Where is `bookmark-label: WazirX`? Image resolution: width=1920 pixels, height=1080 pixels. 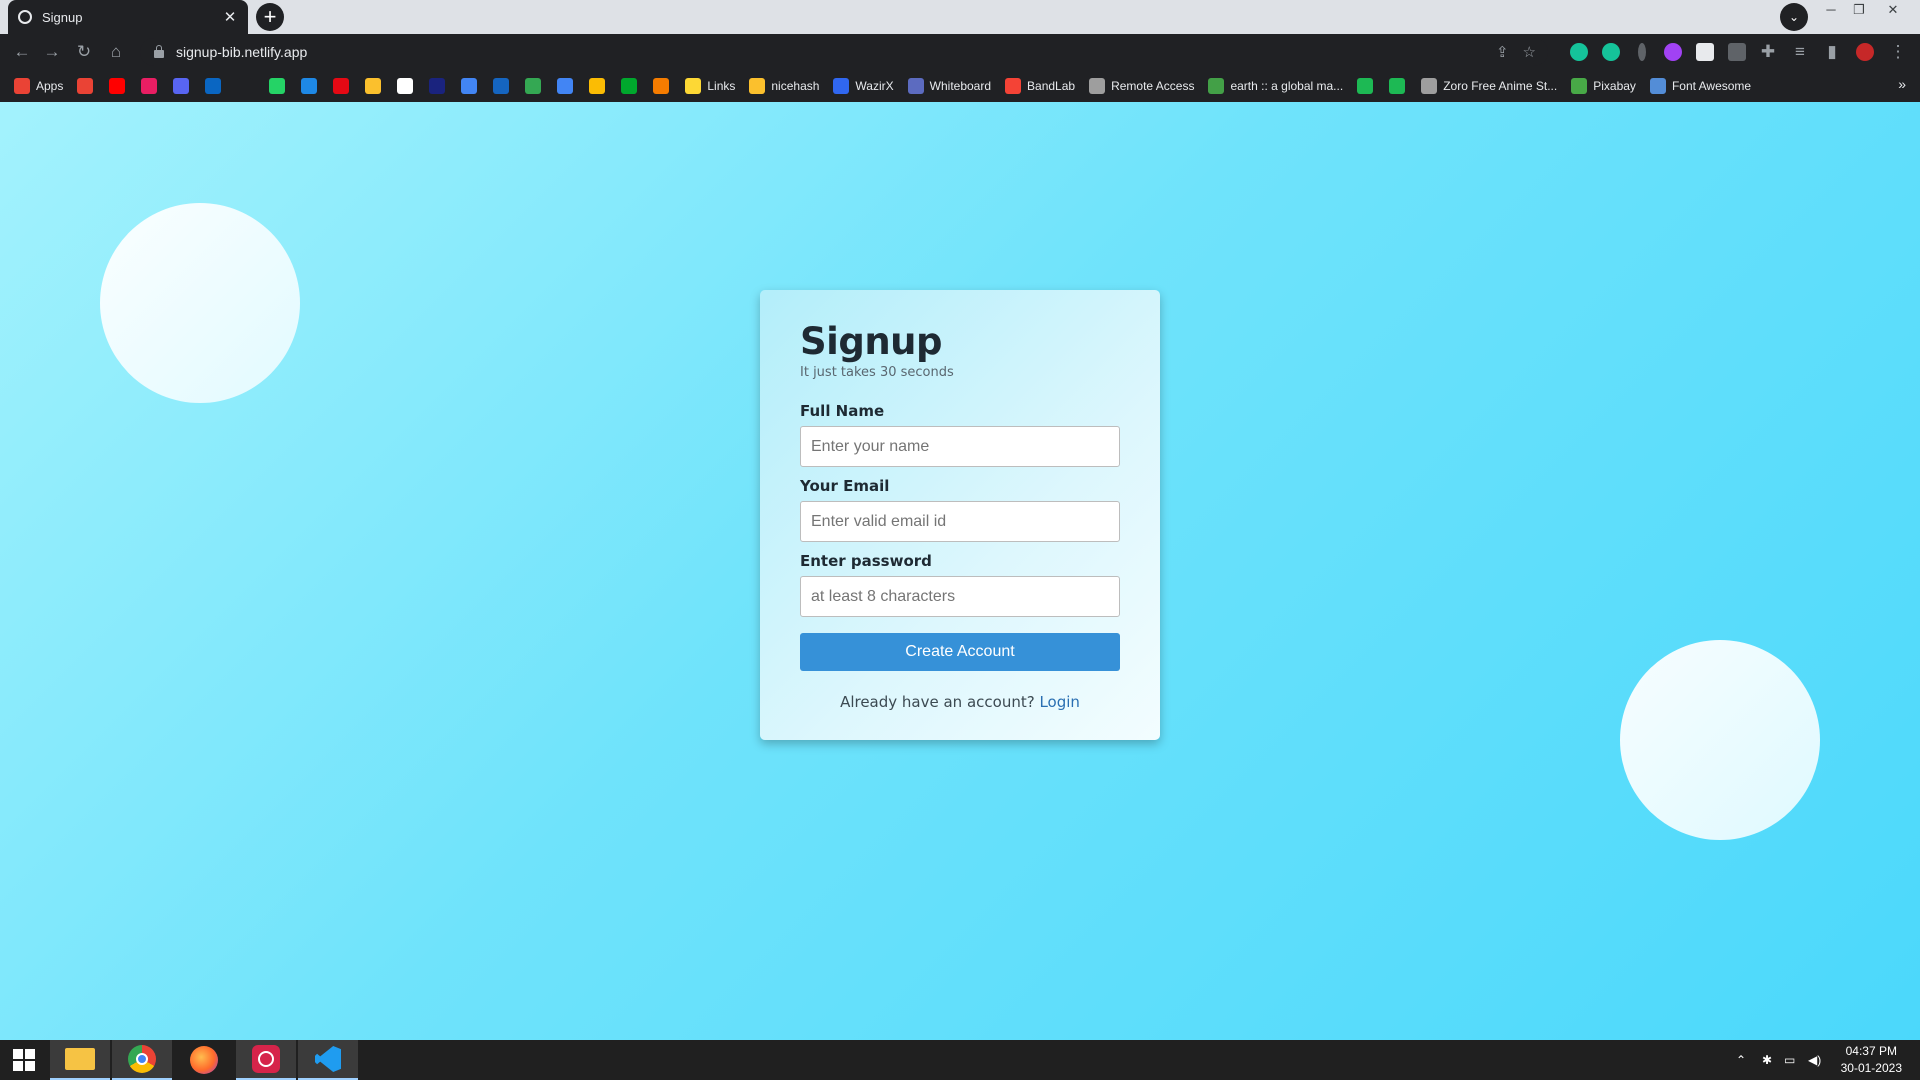
bookmark-label: WazirX is located at coordinates (874, 86).